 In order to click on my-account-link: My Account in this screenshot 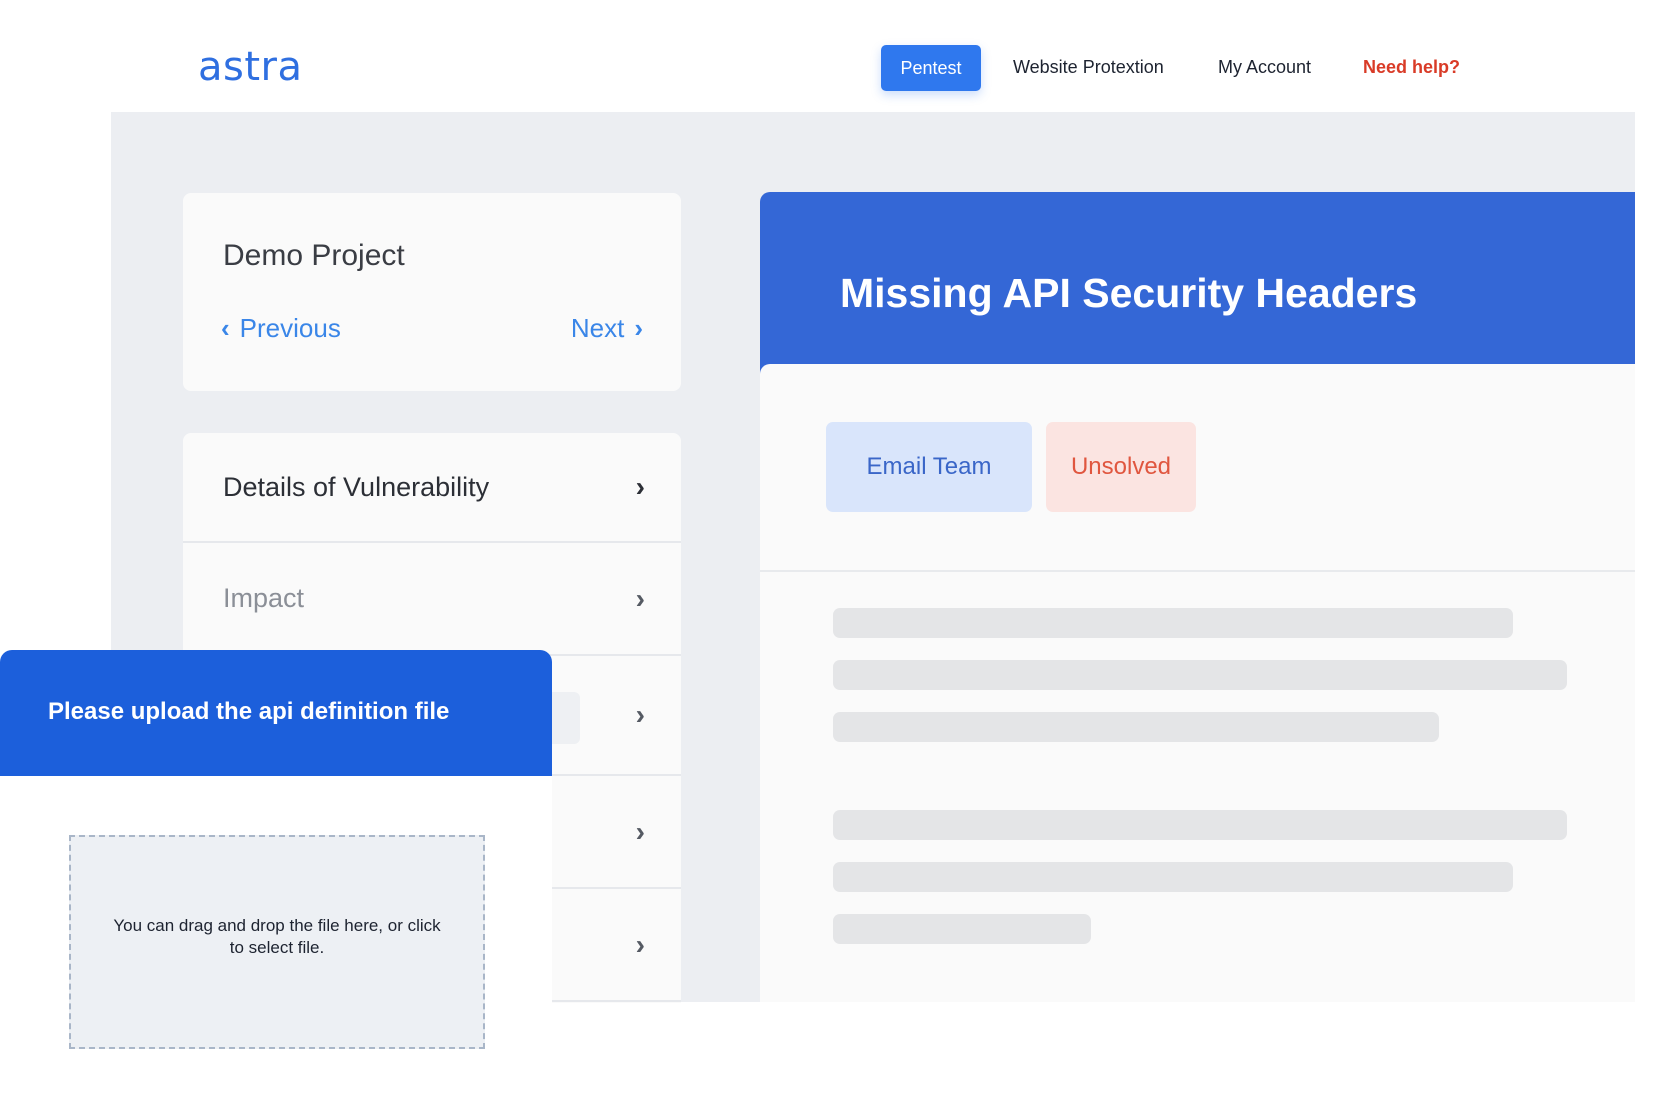, I will do `click(1264, 67)`.